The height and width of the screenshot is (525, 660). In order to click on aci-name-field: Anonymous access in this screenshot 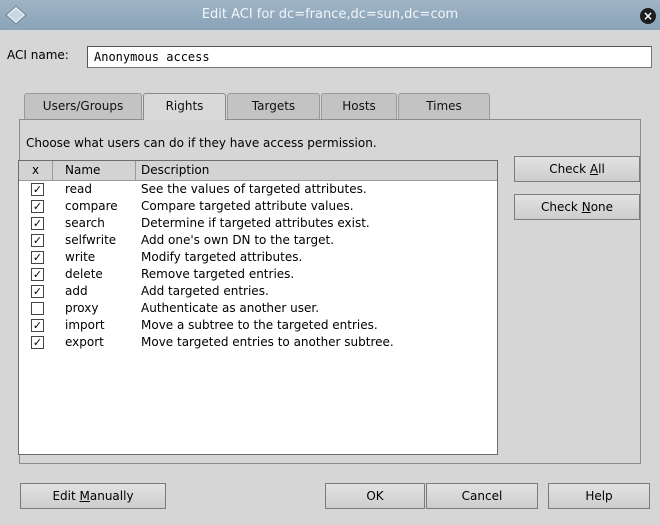, I will do `click(369, 57)`.